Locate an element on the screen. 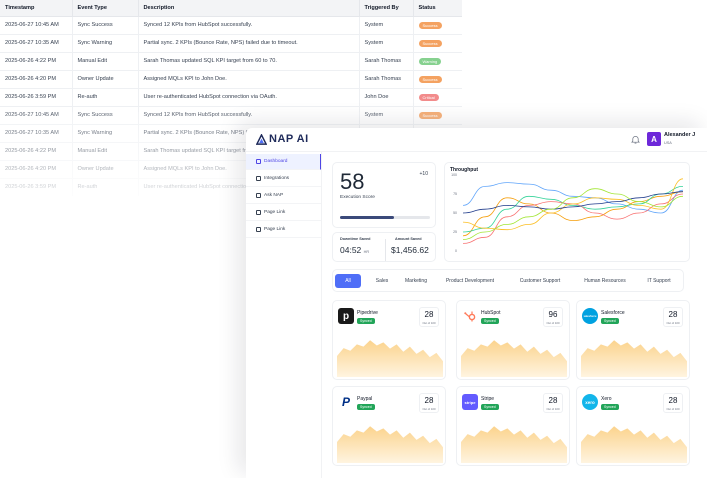 Image resolution: width=707 pixels, height=478 pixels. throughput-chart: 100 75 50 25 0 is located at coordinates (567, 213).